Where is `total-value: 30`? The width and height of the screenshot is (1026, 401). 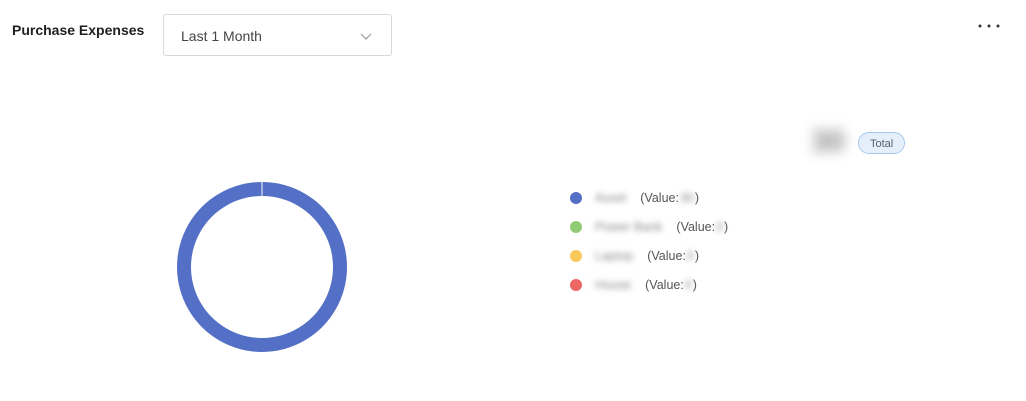 total-value: 30 is located at coordinates (828, 141).